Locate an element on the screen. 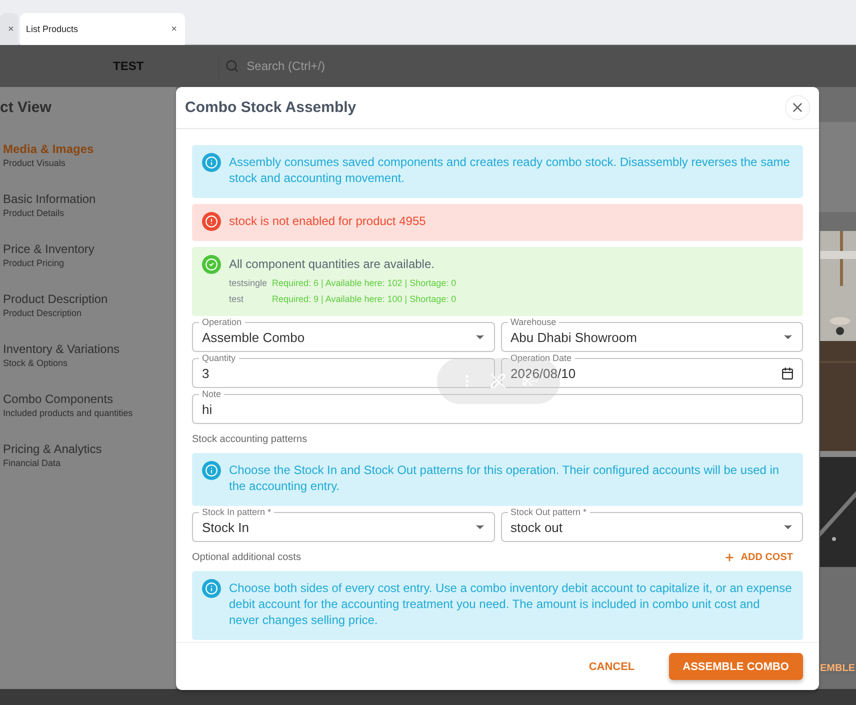  add-cost-button: ADD COST is located at coordinates (758, 557).